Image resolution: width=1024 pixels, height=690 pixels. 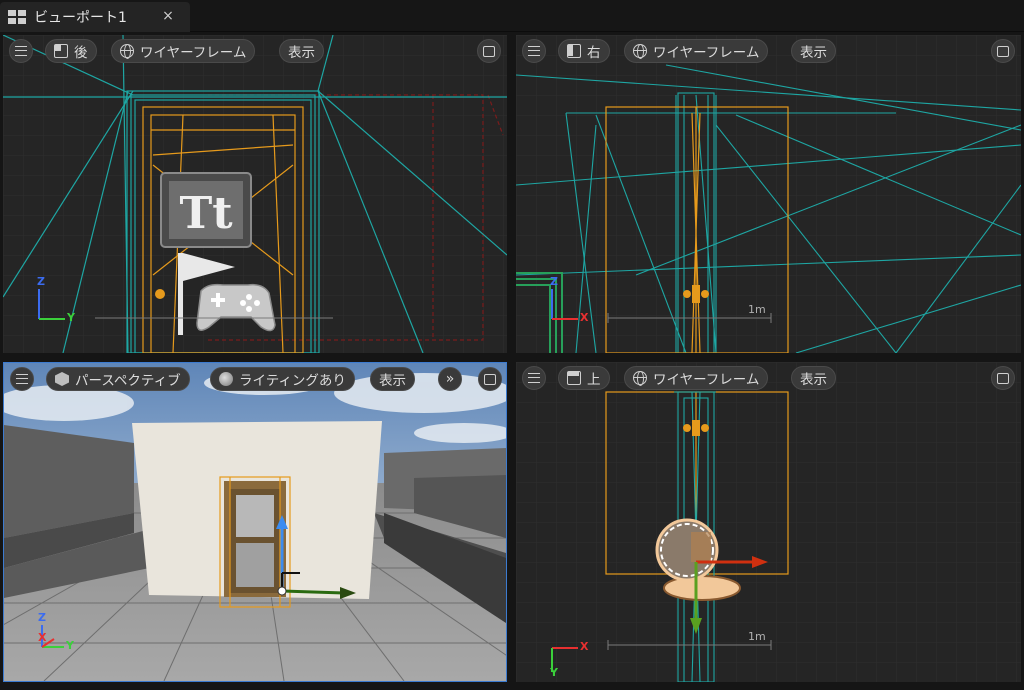 I want to click on lighting-sphere-icon, so click(x=226, y=379).